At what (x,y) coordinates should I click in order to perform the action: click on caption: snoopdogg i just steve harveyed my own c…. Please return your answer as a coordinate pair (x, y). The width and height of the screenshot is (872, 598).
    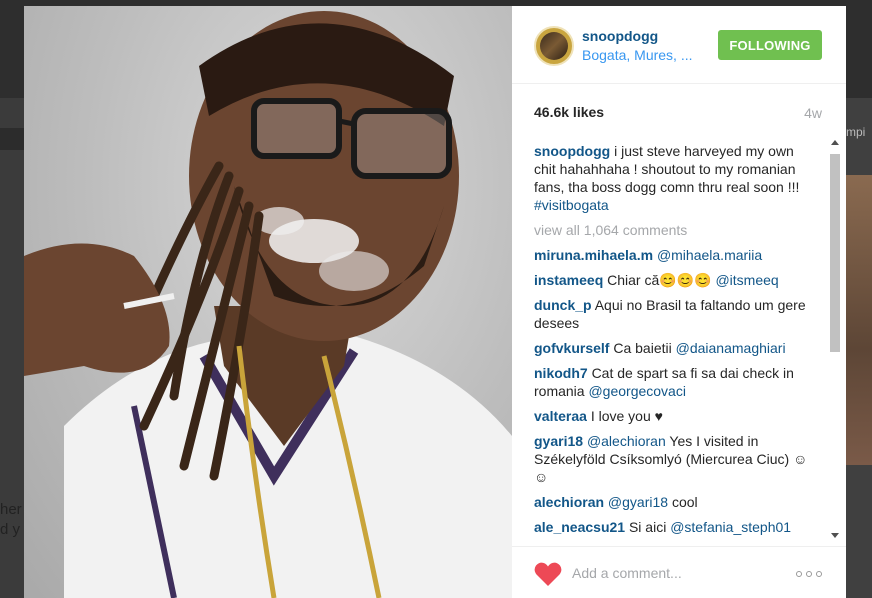
    Looking at the image, I should click on (676, 178).